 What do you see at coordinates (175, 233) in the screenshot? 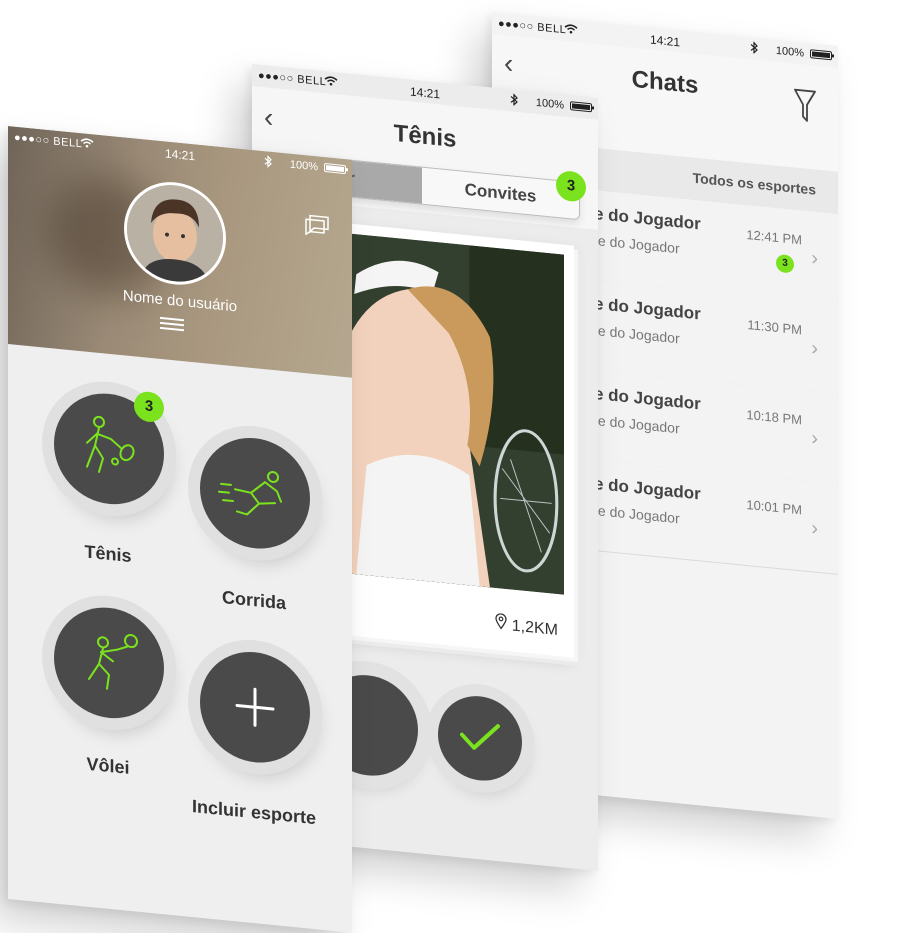
I see `avatar` at bounding box center [175, 233].